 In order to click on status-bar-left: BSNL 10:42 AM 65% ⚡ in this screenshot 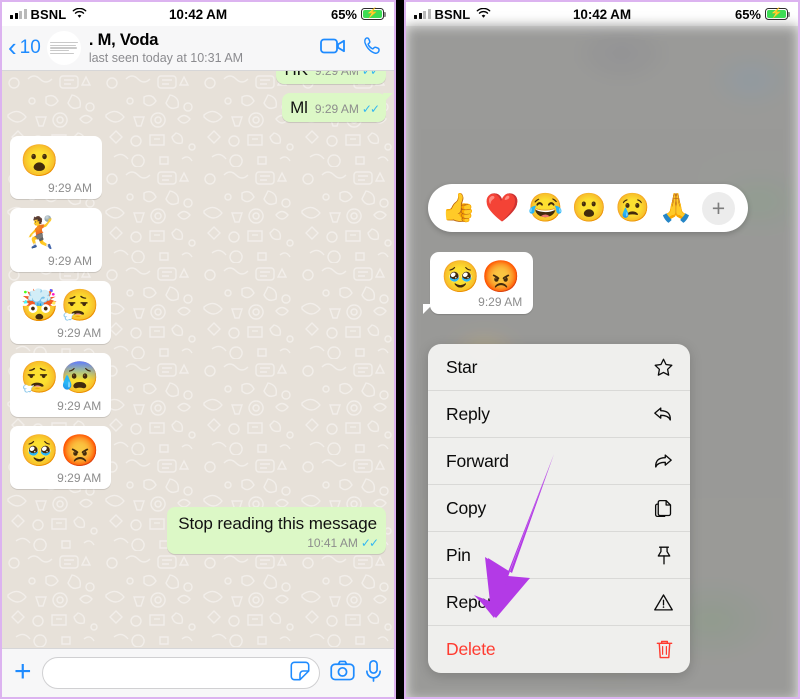, I will do `click(198, 14)`.